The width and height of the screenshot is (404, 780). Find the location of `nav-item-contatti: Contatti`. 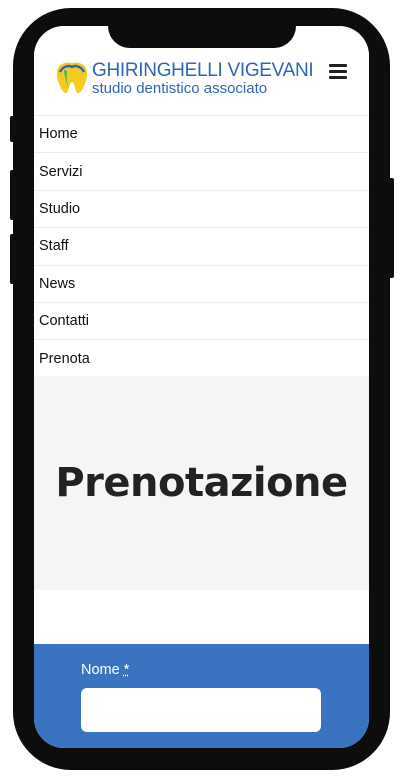

nav-item-contatti: Contatti is located at coordinates (201, 320).